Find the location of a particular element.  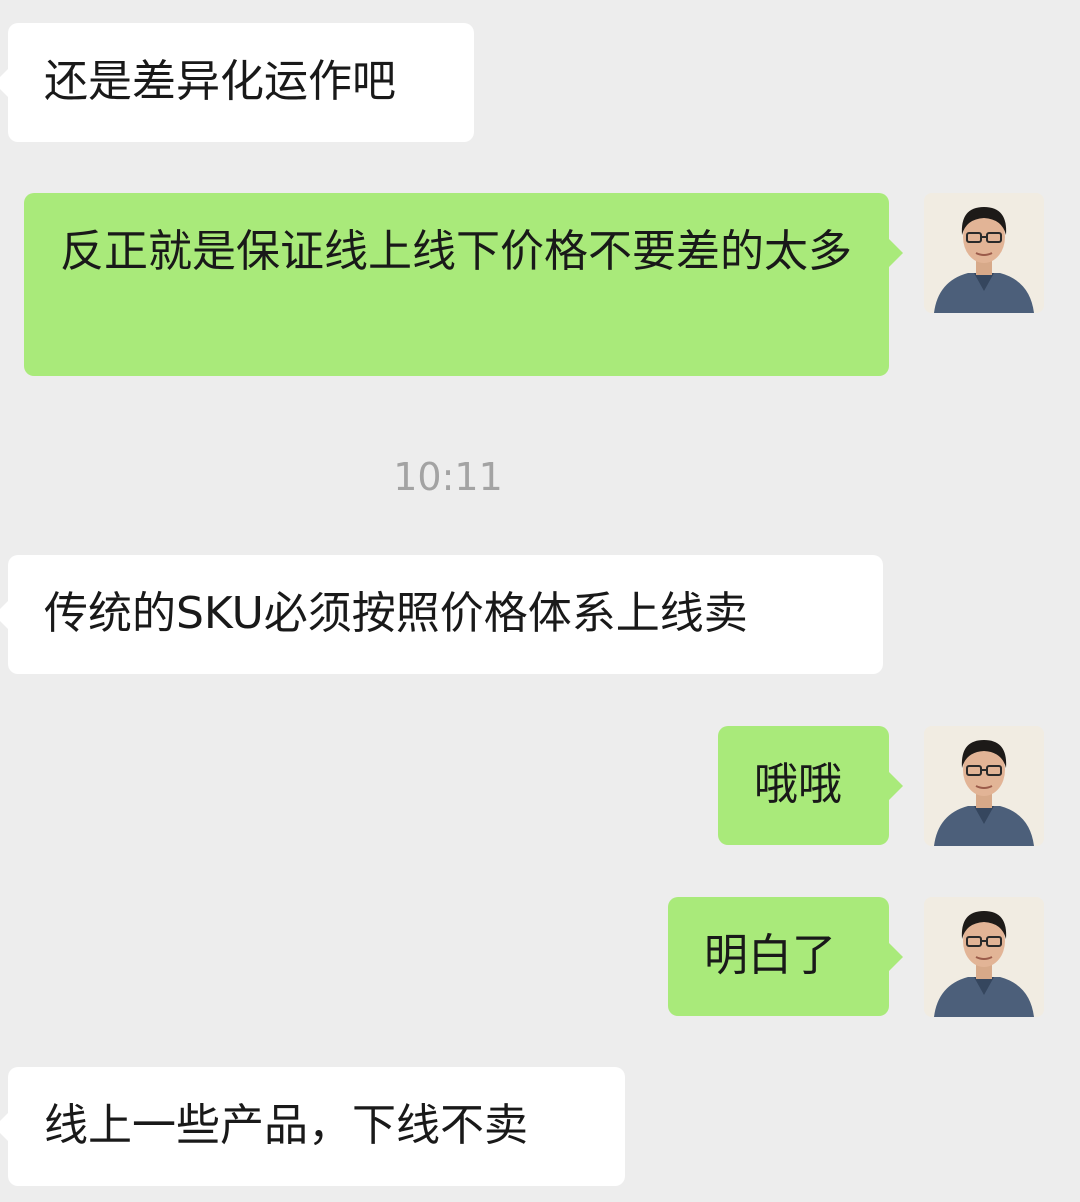

incoming-message-bubble: 传统的SKU必须按照价格体系上线卖 is located at coordinates (441, 614).